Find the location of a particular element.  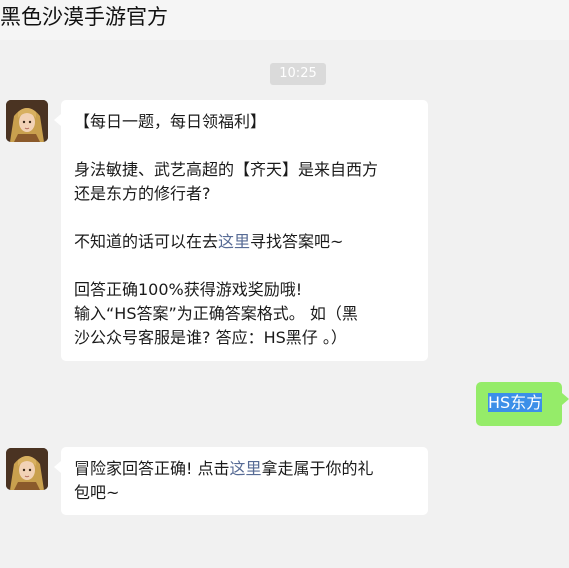

message-text: 寻找答案吧~ is located at coordinates (297, 241).